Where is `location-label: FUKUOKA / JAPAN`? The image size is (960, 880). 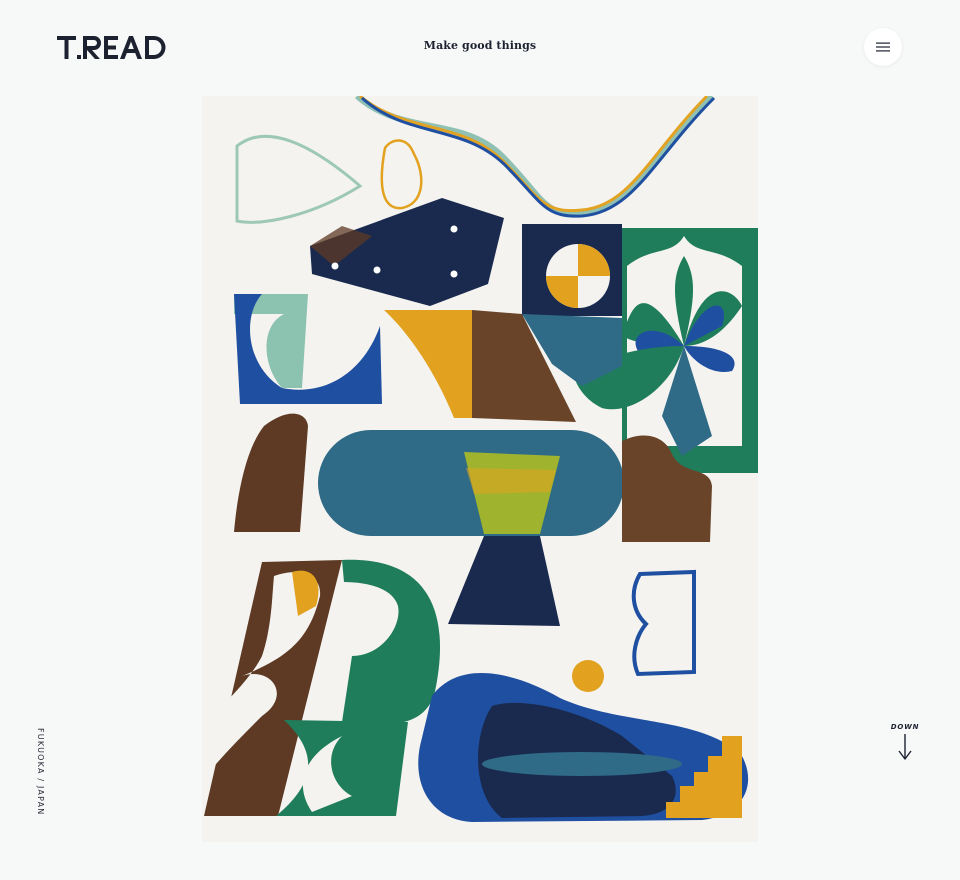
location-label: FUKUOKA / JAPAN is located at coordinates (40, 772).